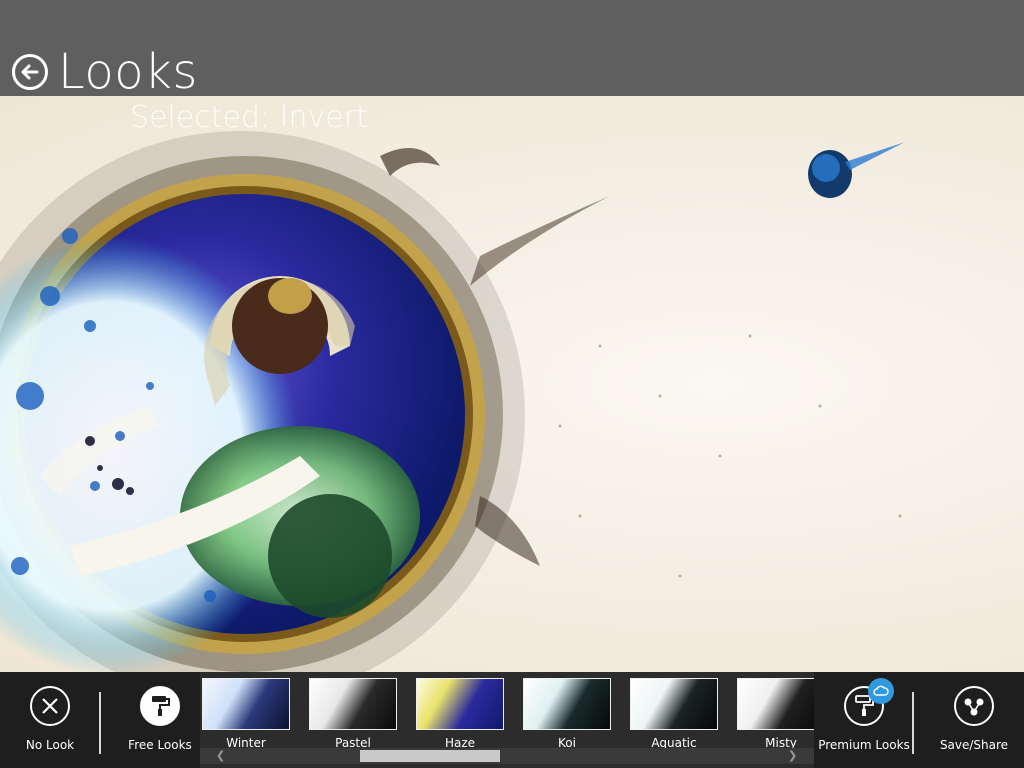  Describe the element at coordinates (249, 117) in the screenshot. I see `selected-look-label: Selected: Invert` at that location.